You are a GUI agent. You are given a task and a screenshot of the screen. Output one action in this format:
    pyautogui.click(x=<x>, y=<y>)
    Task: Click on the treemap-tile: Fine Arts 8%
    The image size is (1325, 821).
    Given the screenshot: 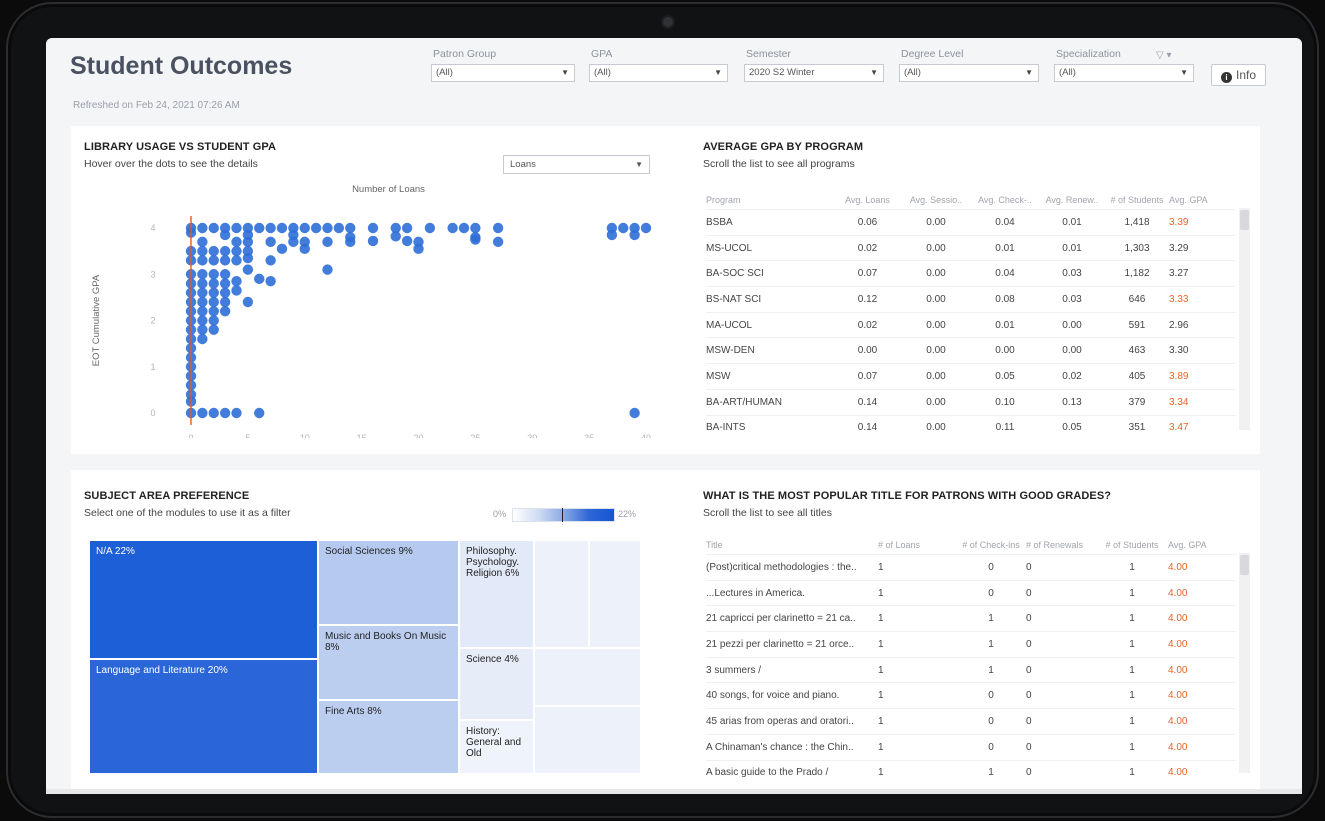 What is the action you would take?
    pyautogui.click(x=388, y=737)
    